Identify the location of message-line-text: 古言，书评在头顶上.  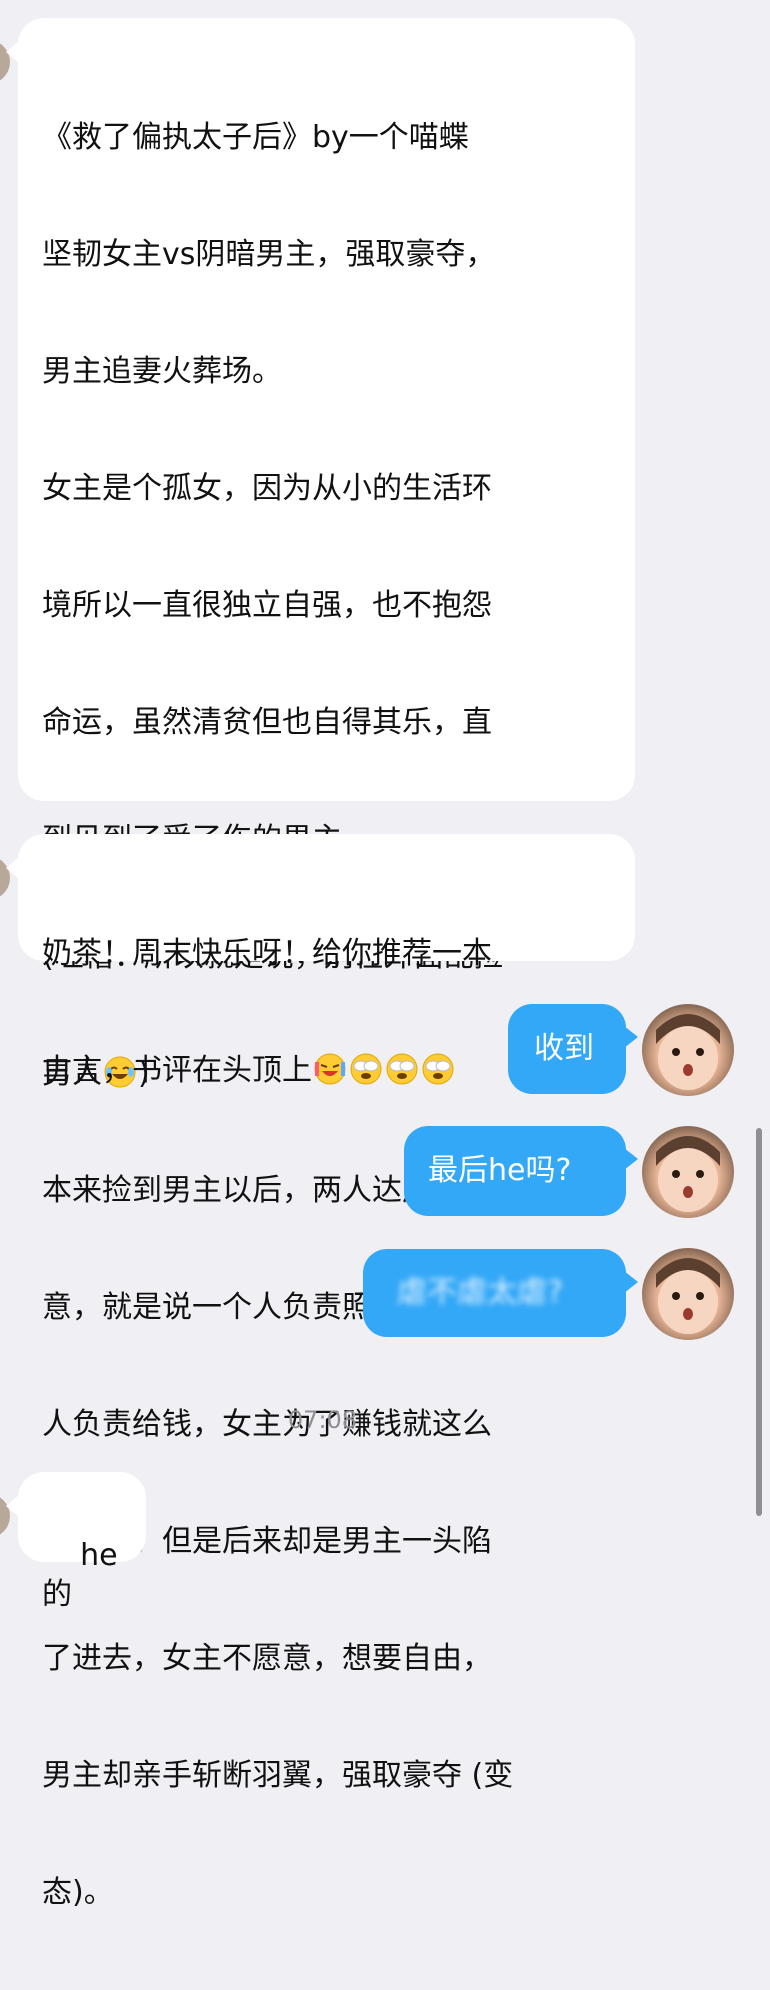
(177, 1070).